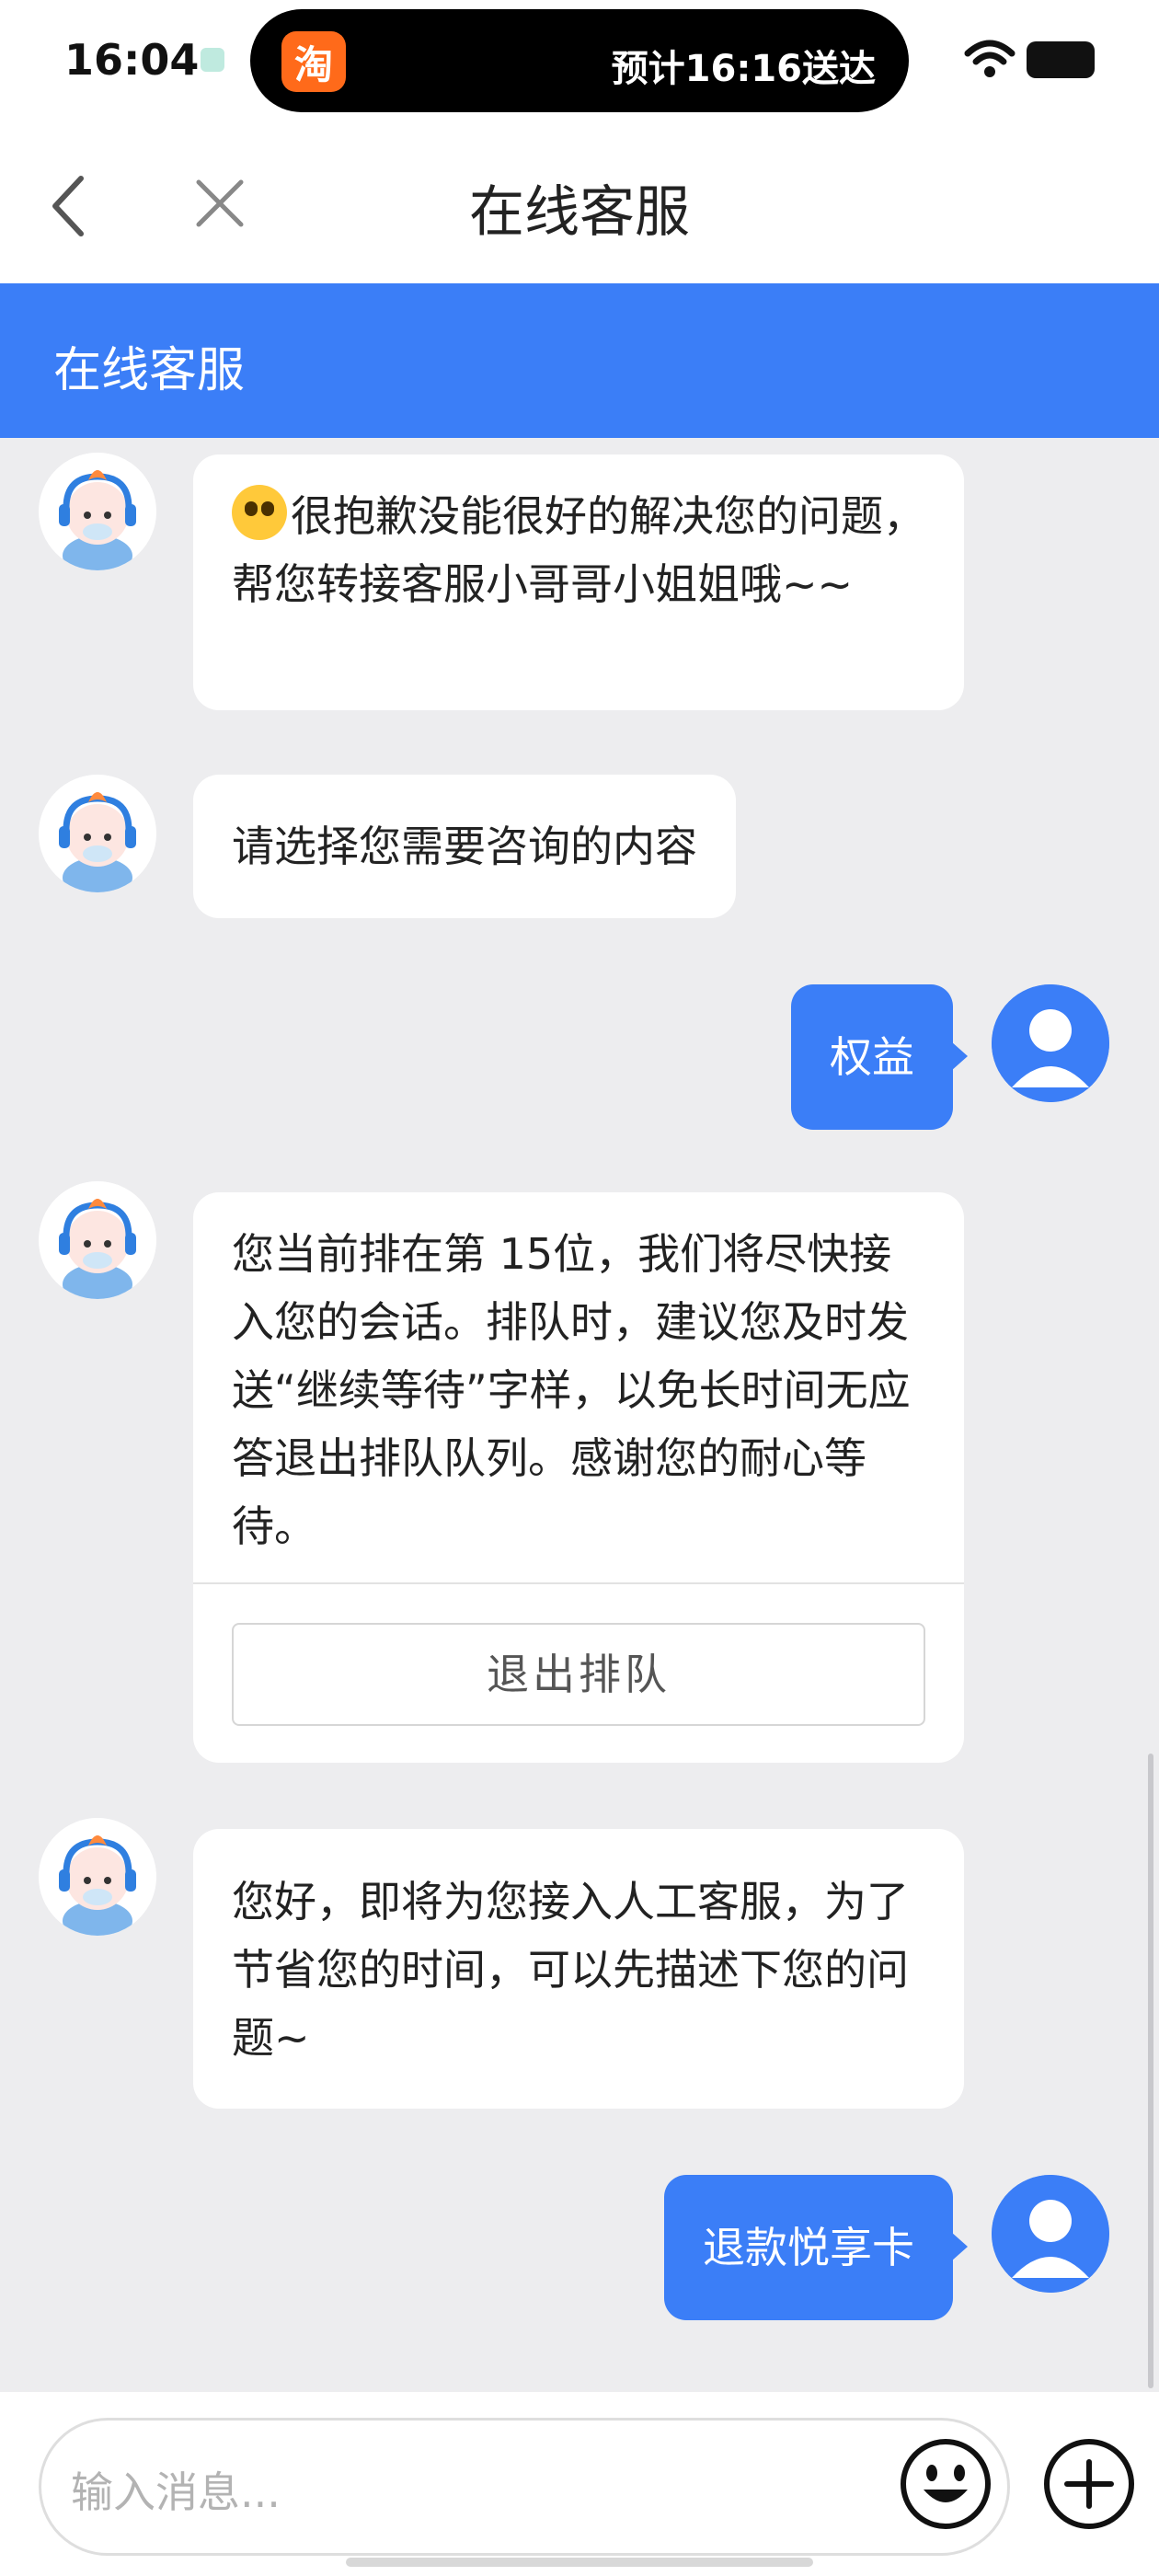 The height and width of the screenshot is (2576, 1159). I want to click on smiley-icon, so click(945, 2484).